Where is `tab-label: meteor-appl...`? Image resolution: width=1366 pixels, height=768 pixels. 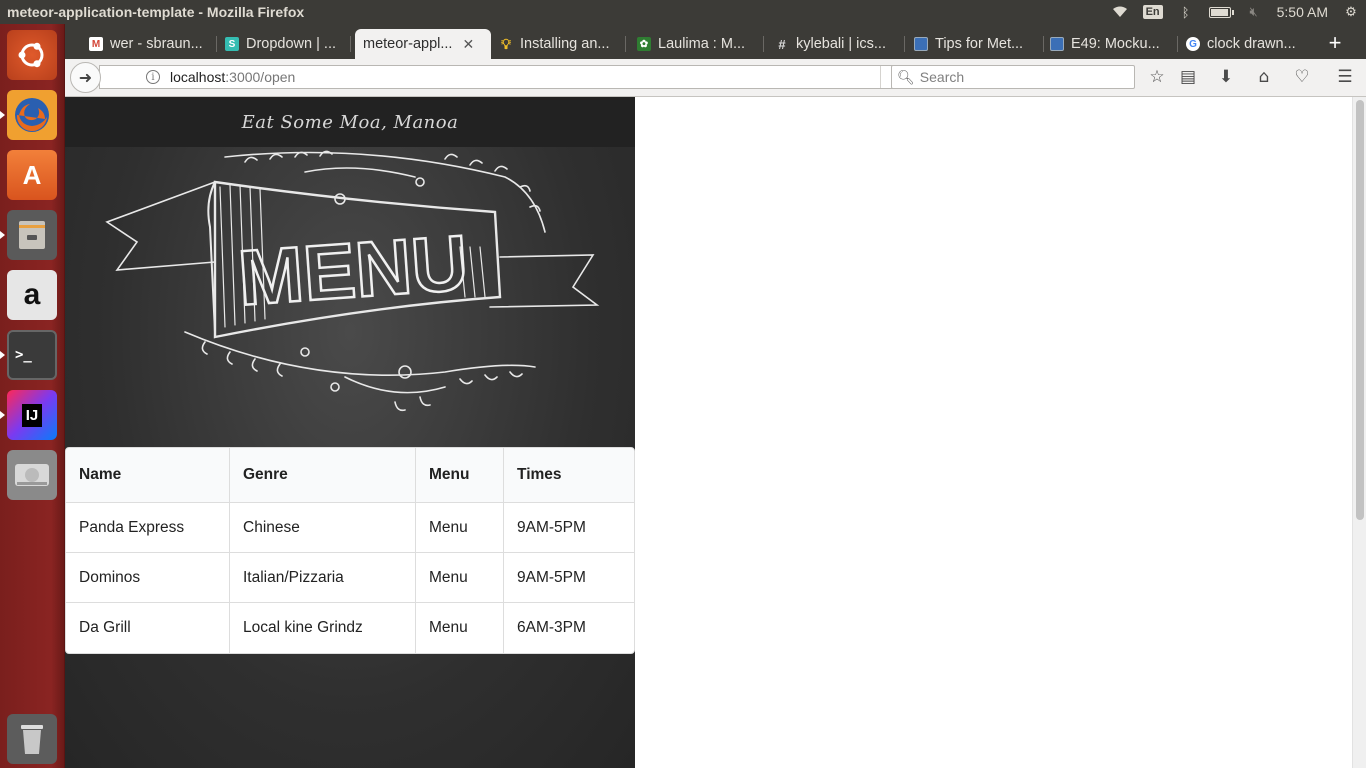
tab-label: meteor-appl... is located at coordinates (408, 44).